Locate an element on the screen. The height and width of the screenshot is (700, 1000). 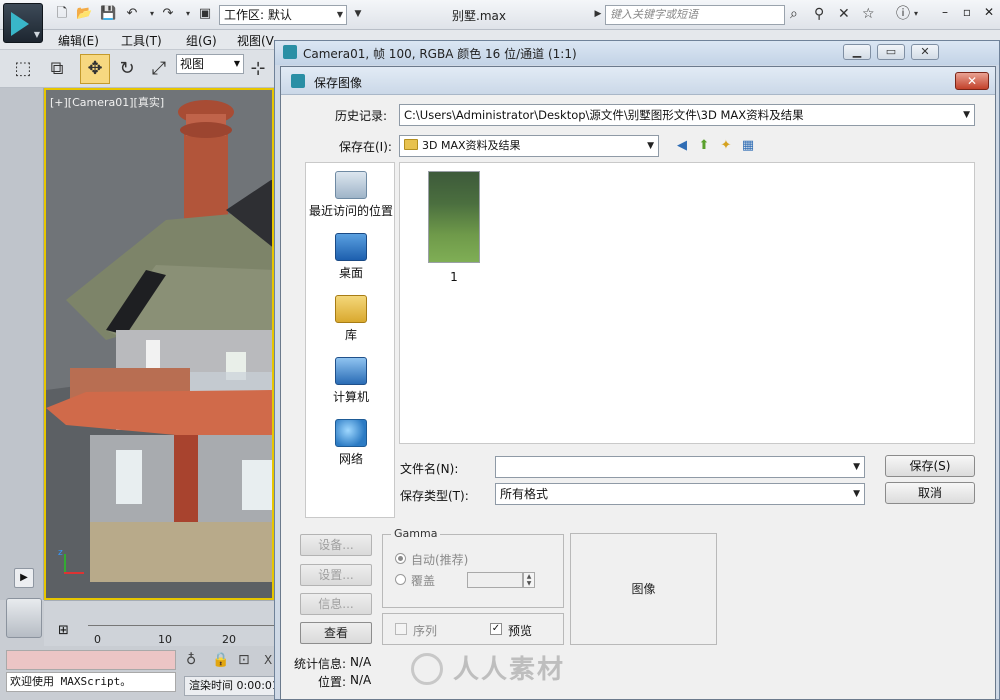
cancel-button: 取消 is located at coordinates (930, 493).